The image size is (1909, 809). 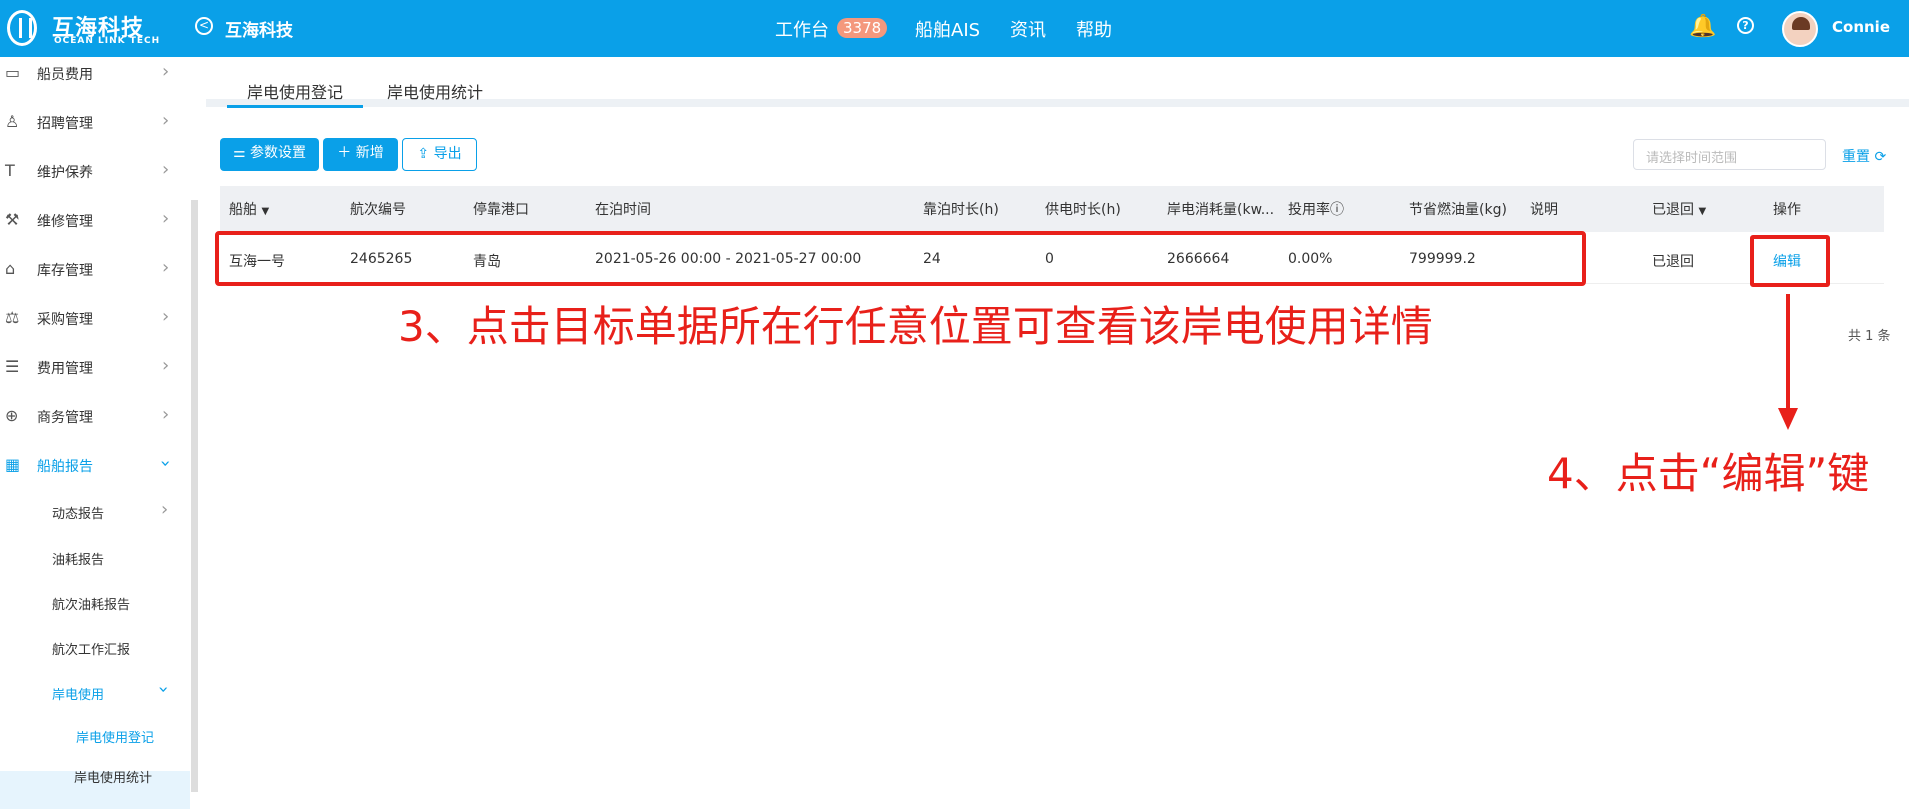 I want to click on sidebar-subsub-register: 岸电使用登记, so click(x=115, y=736).